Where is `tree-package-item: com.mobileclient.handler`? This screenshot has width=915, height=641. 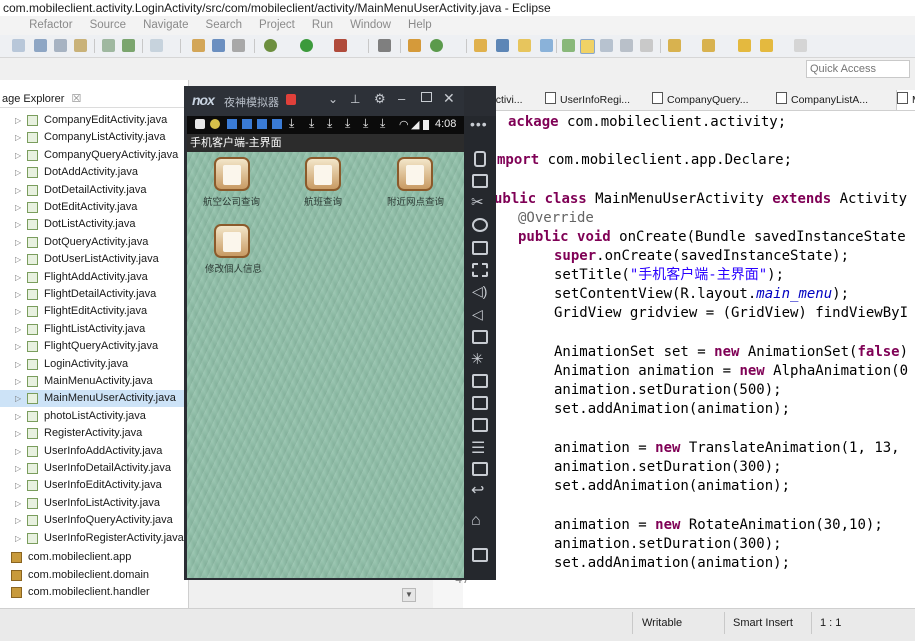 tree-package-item: com.mobileclient.handler is located at coordinates (93, 592).